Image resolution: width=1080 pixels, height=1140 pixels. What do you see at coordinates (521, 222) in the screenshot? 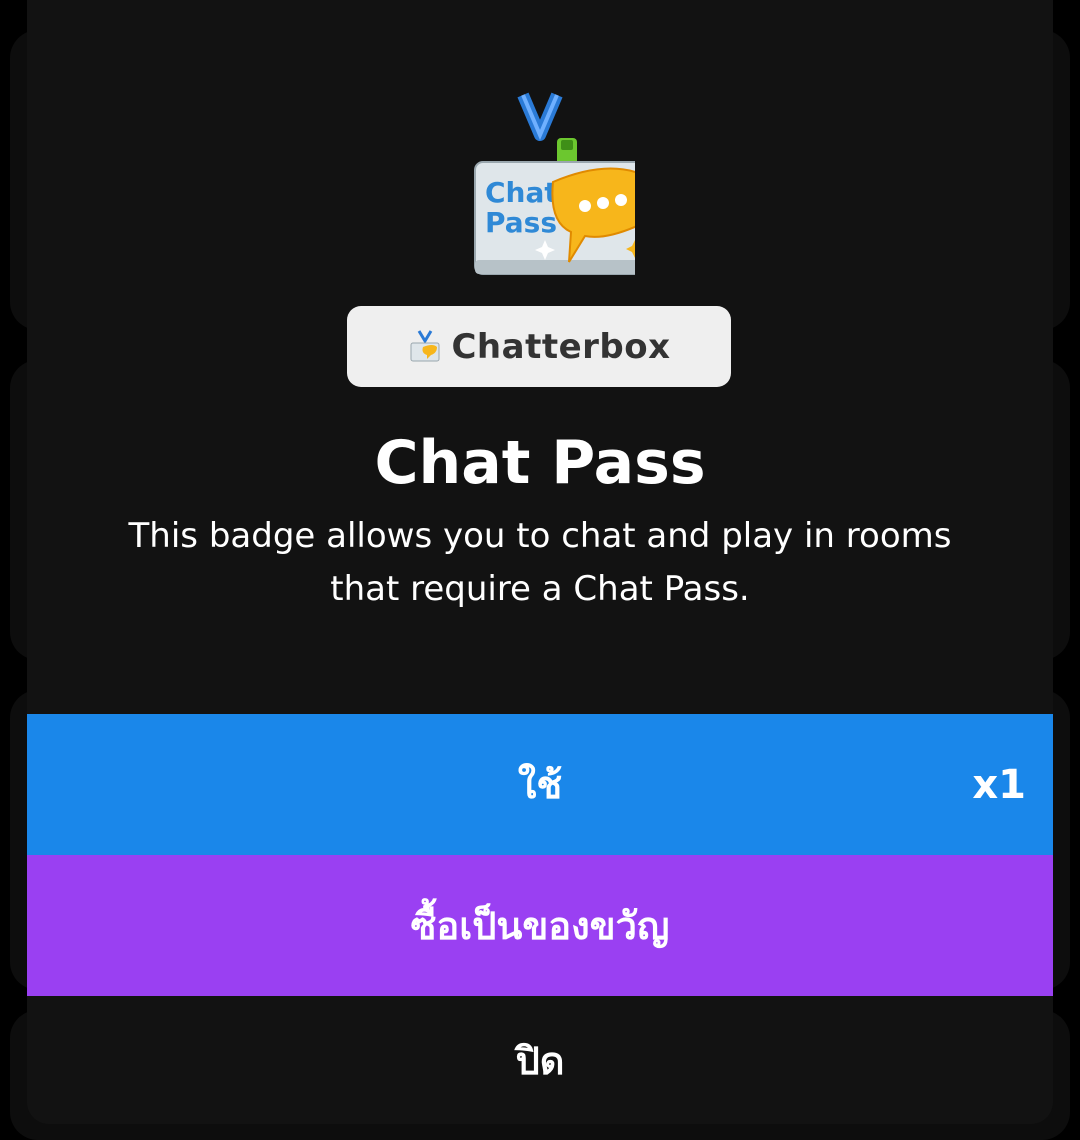
I see `svg-text: Pass` at bounding box center [521, 222].